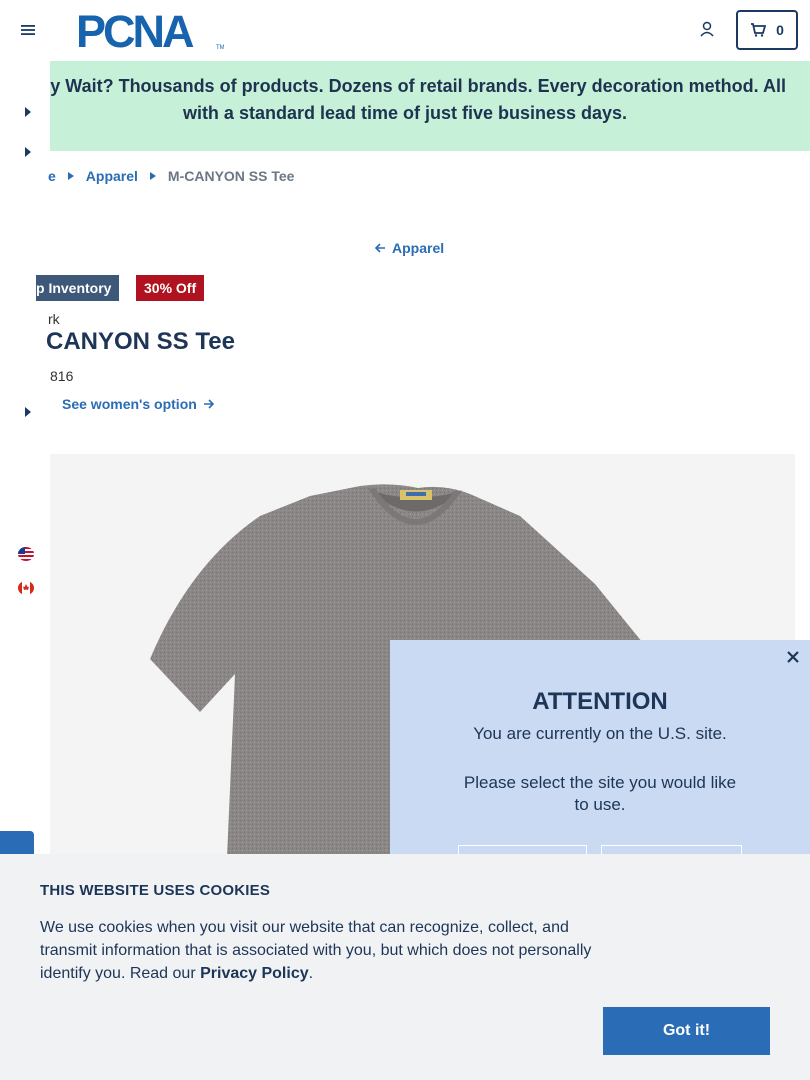 This screenshot has height=1080, width=810. Describe the element at coordinates (54, 319) in the screenshot. I see `product-brand: rk` at that location.